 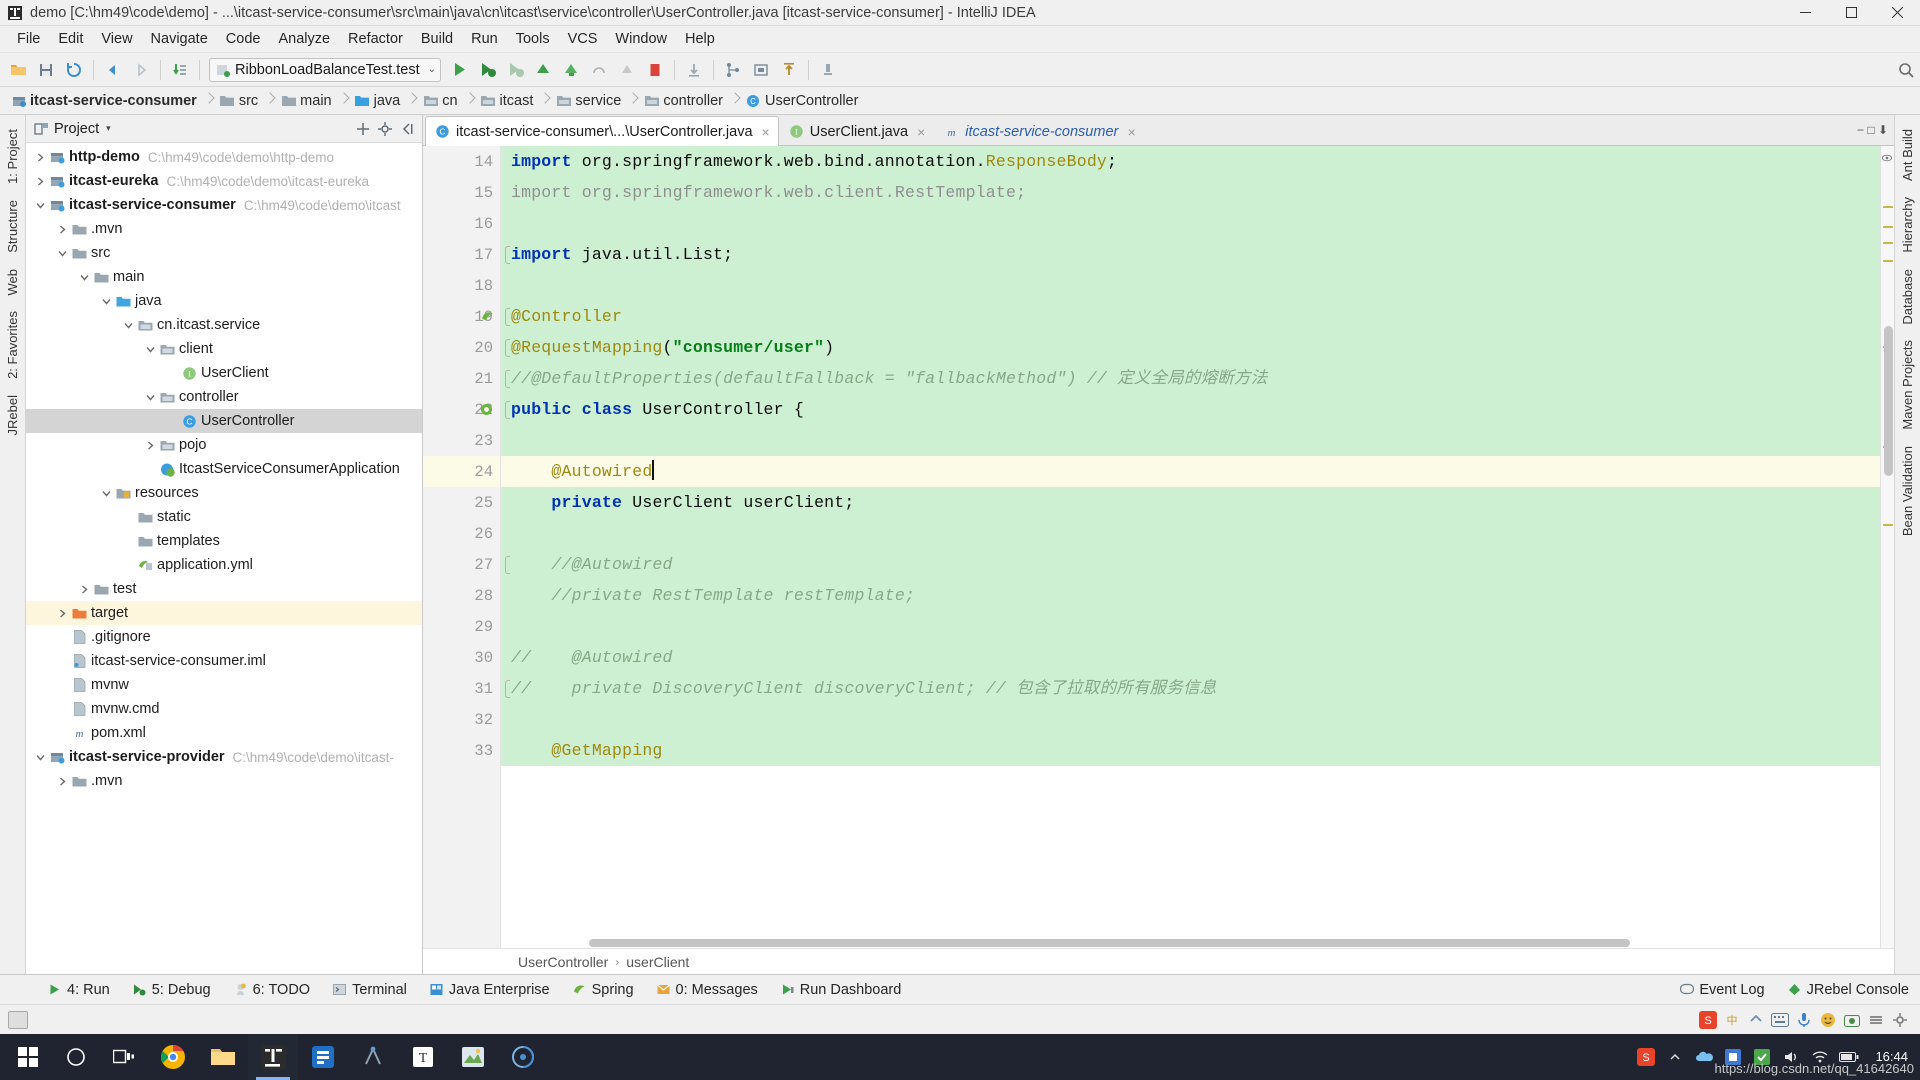 I want to click on search-everywhere-icon, so click(x=828, y=70).